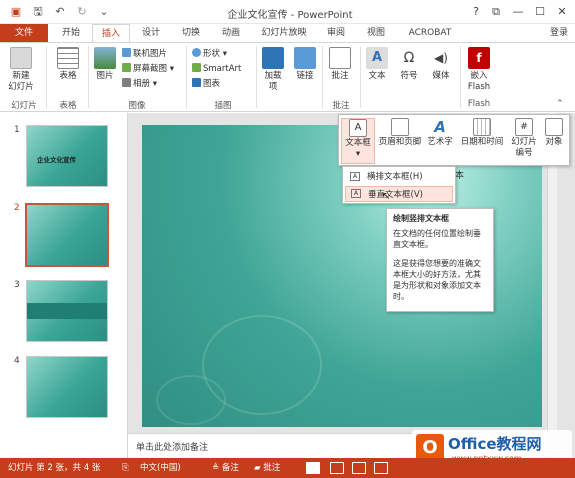  I want to click on undo-icon: ↶, so click(60, 12).